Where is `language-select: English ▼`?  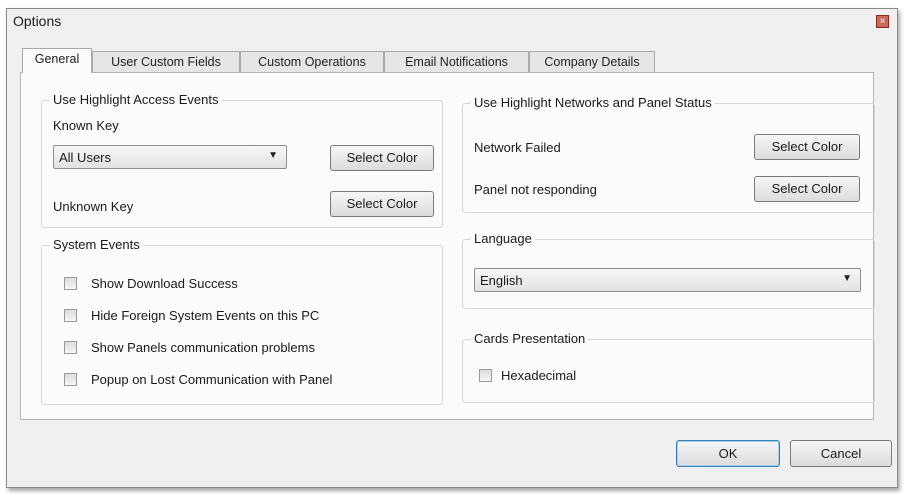 language-select: English ▼ is located at coordinates (667, 280).